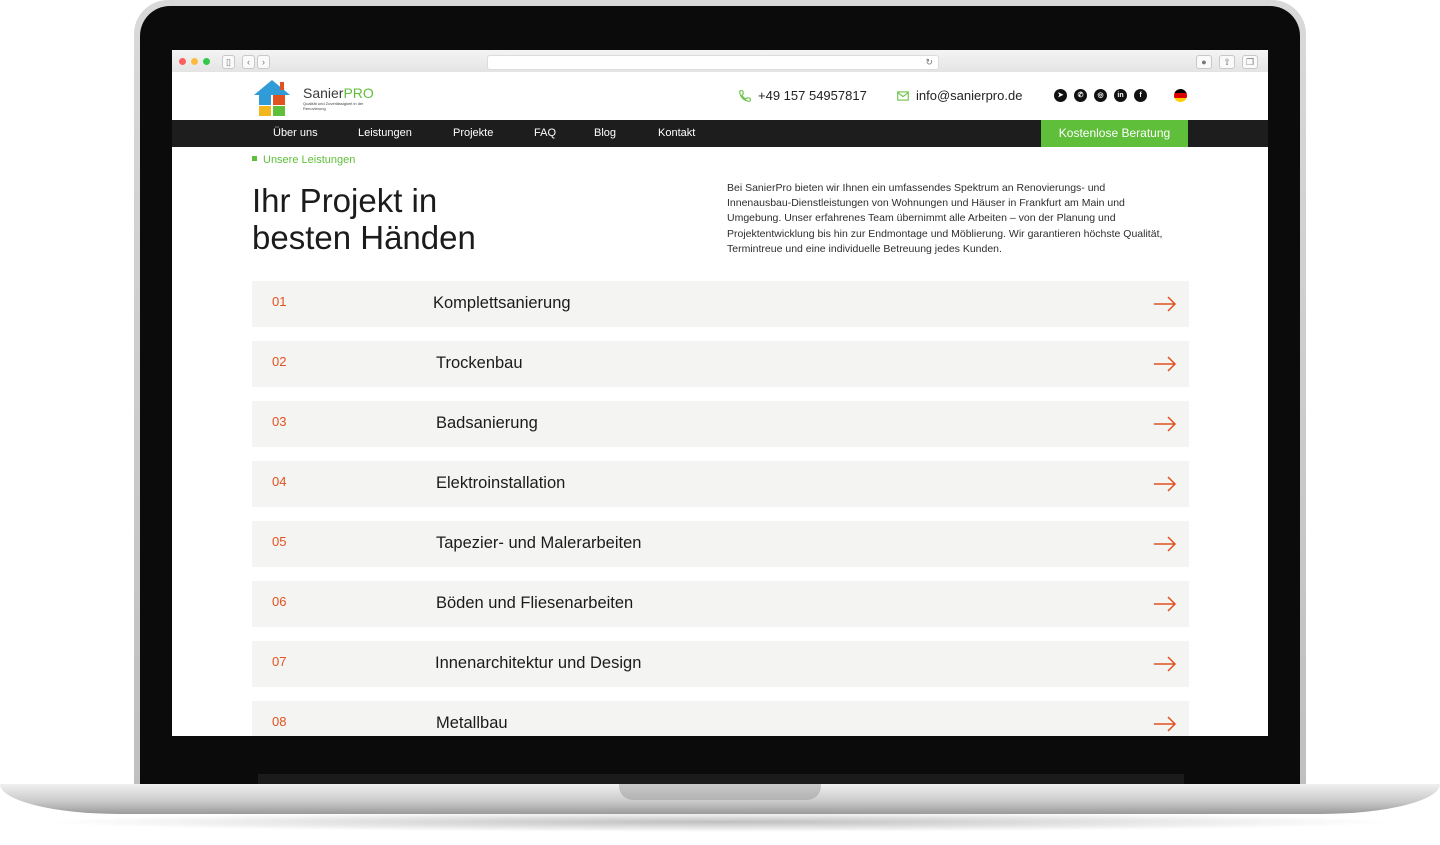 This screenshot has width=1440, height=845. Describe the element at coordinates (539, 543) in the screenshot. I see `service-title: Tapezier- und Malerarbeiten` at that location.